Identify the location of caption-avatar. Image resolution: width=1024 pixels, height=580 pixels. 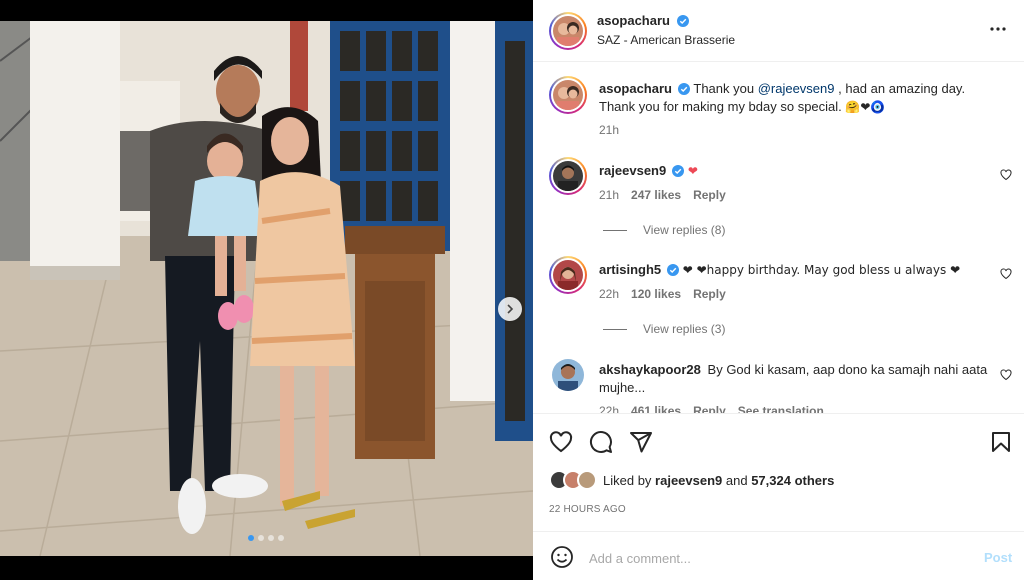
(568, 95).